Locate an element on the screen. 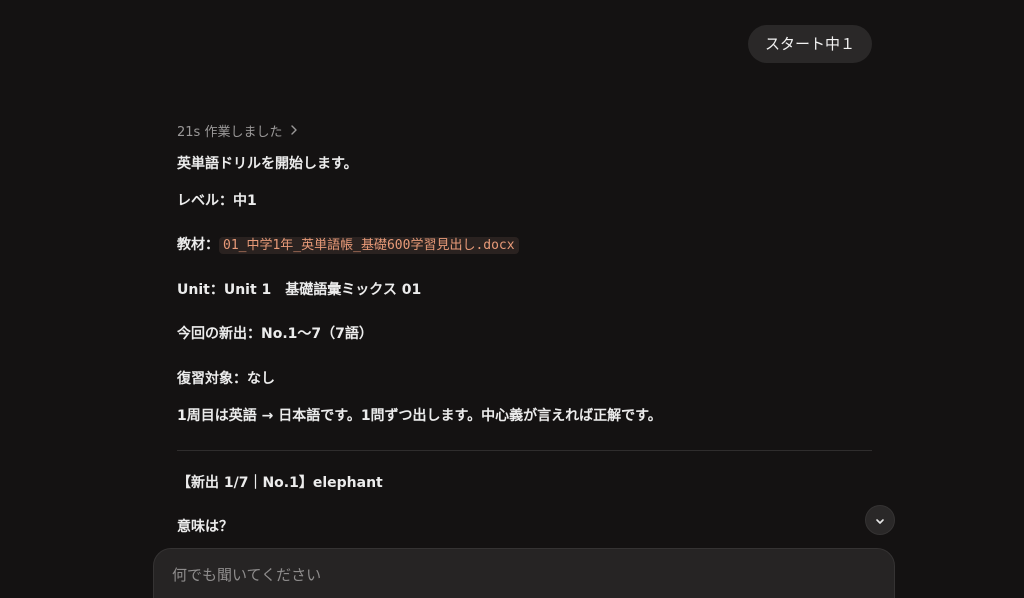 The image size is (1024, 598). scroll-to-bottom-button is located at coordinates (880, 520).